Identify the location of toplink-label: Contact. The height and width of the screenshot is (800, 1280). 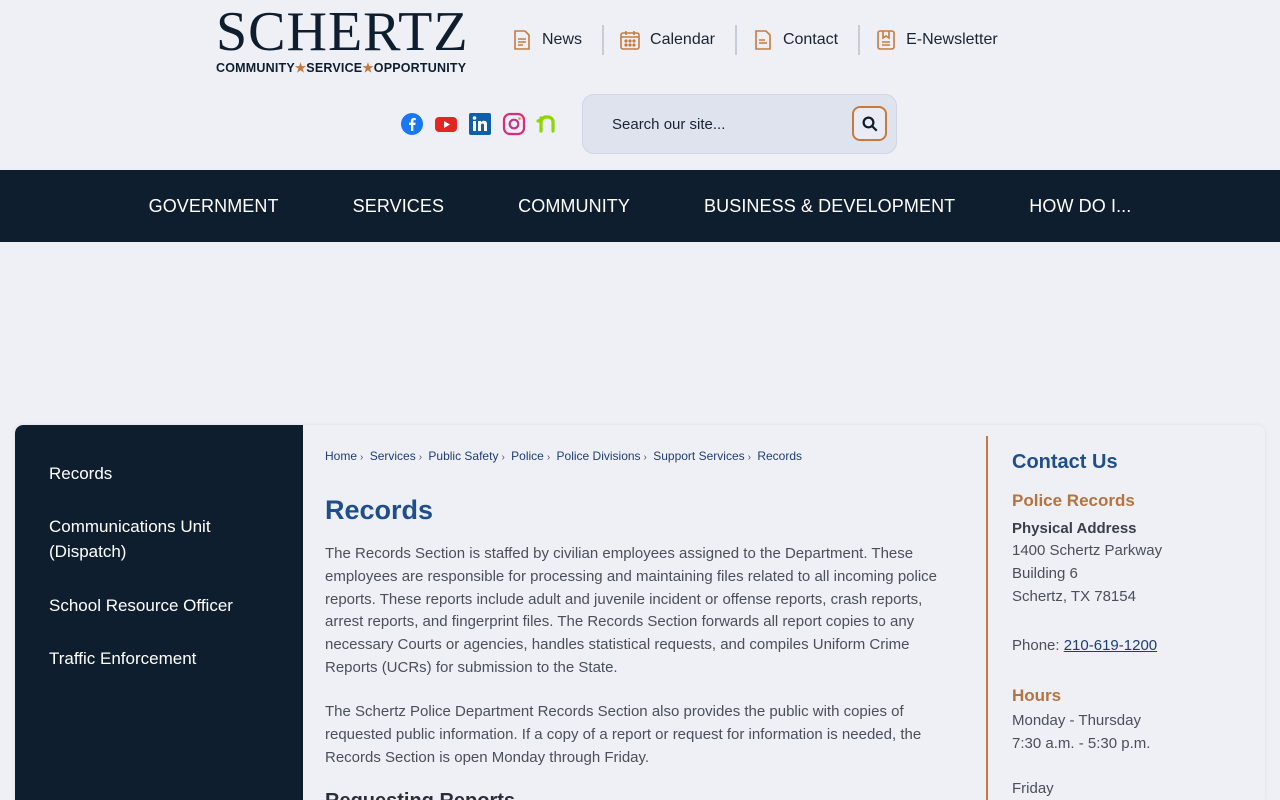
(810, 39).